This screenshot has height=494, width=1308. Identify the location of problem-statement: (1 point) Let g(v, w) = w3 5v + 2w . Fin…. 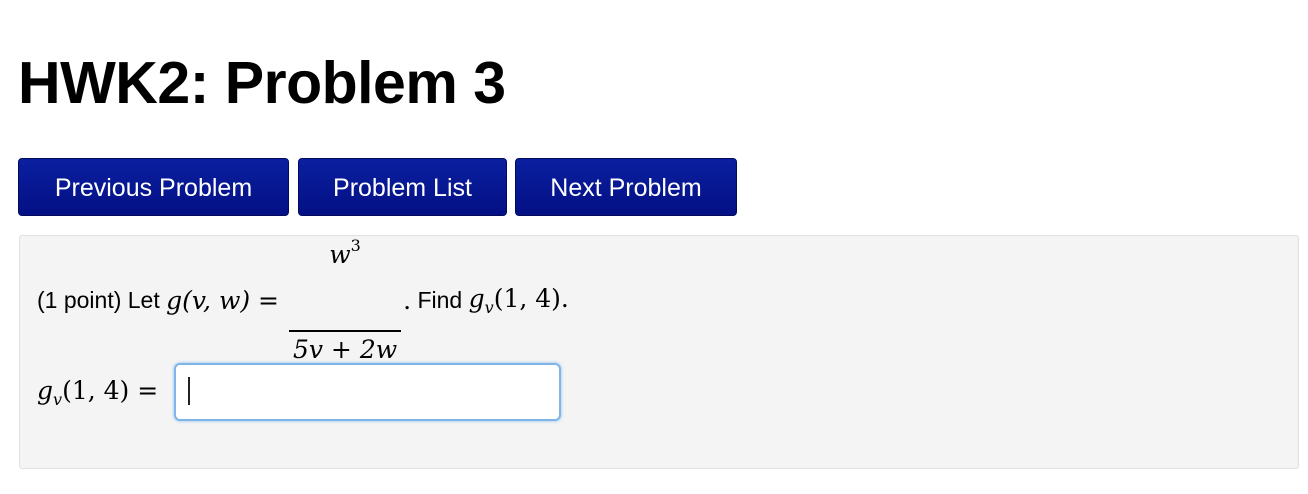
(303, 300).